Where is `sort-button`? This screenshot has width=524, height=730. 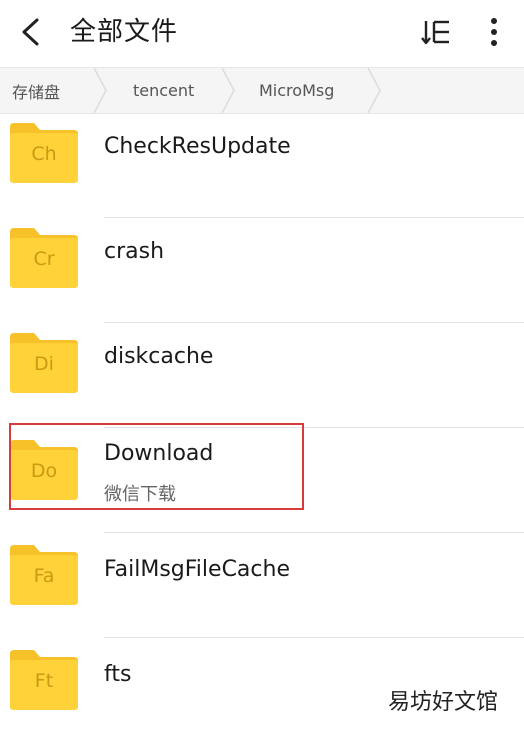 sort-button is located at coordinates (436, 32).